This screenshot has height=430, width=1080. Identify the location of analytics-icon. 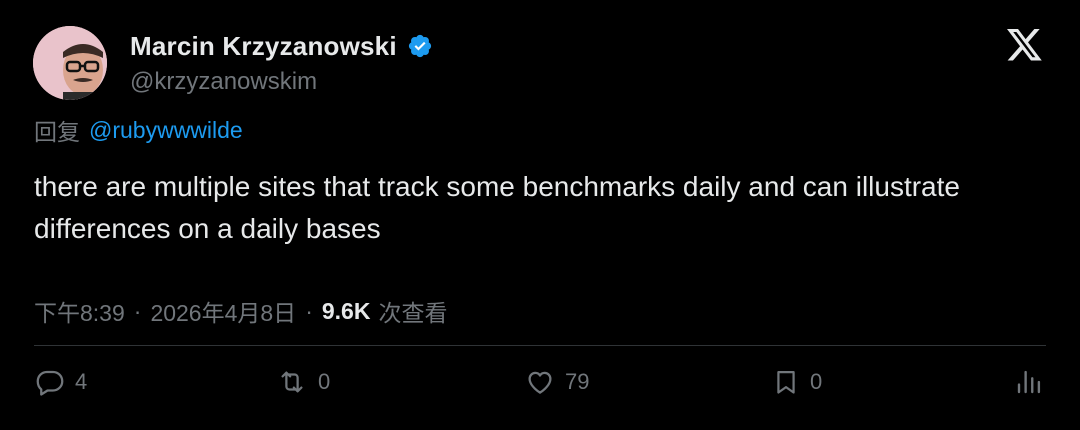
(1029, 382).